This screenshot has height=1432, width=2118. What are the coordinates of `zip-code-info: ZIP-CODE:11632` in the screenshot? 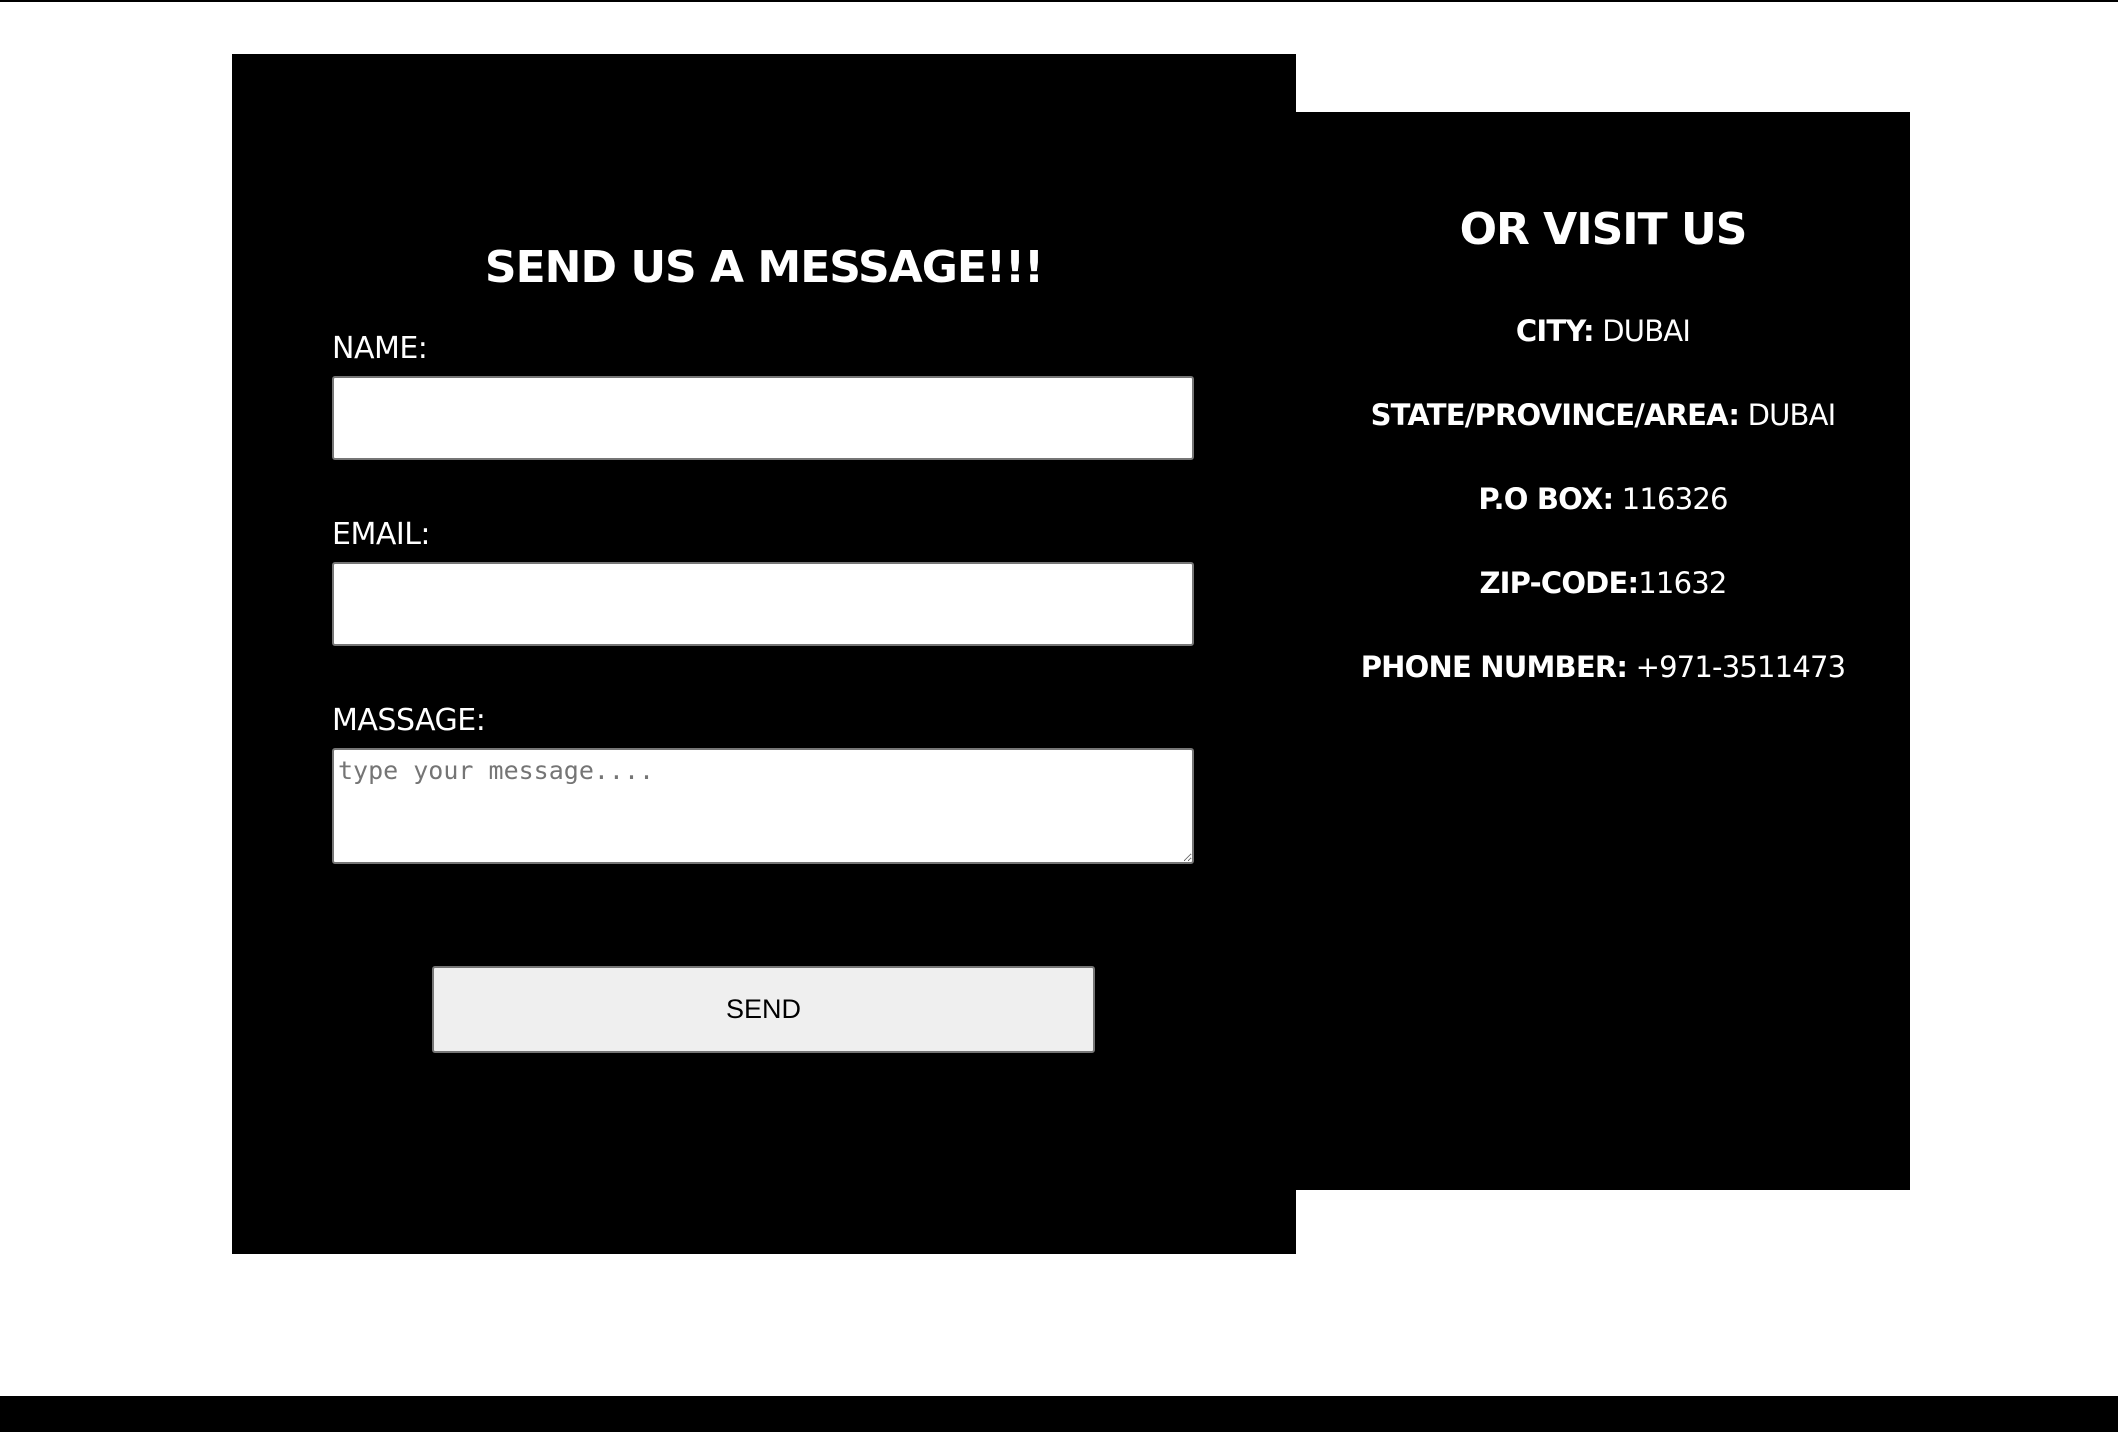 It's located at (1603, 583).